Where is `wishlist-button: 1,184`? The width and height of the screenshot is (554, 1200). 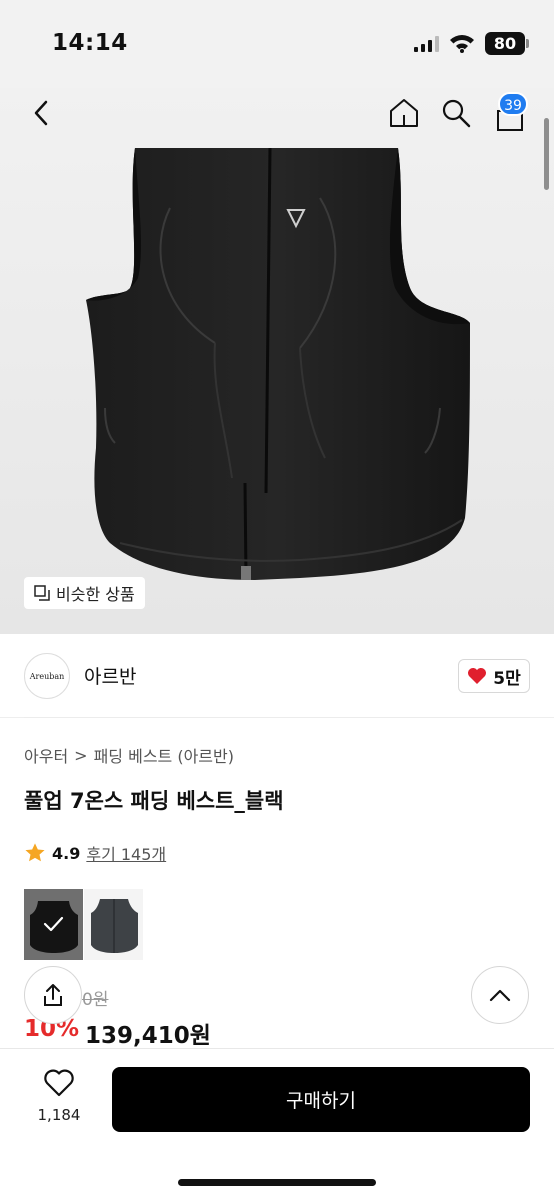 wishlist-button: 1,184 is located at coordinates (59, 1096).